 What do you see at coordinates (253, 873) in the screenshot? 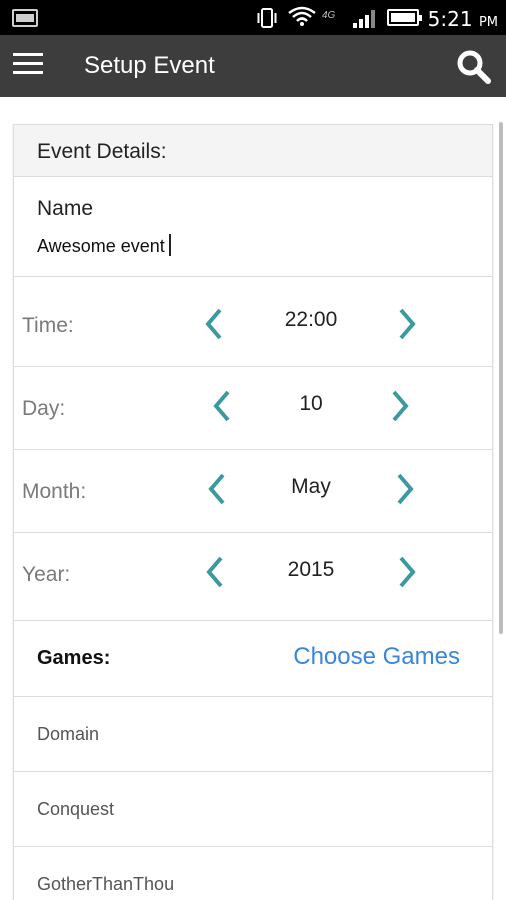
I see `game-list-item: GotherThanThou` at bounding box center [253, 873].